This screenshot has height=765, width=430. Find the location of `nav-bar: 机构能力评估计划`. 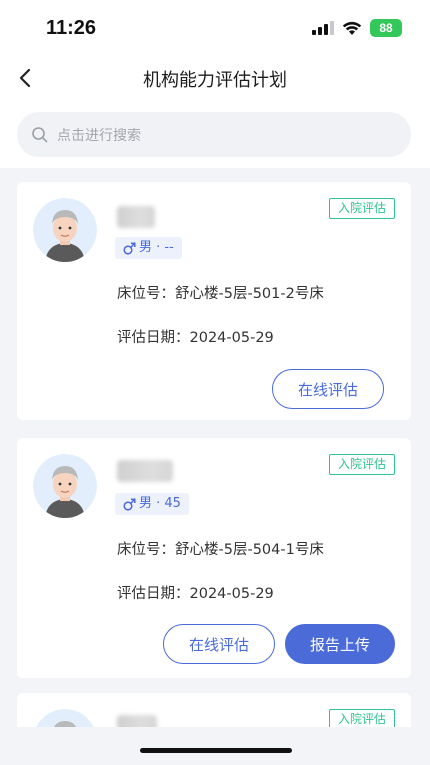

nav-bar: 机构能力评估计划 is located at coordinates (215, 78).